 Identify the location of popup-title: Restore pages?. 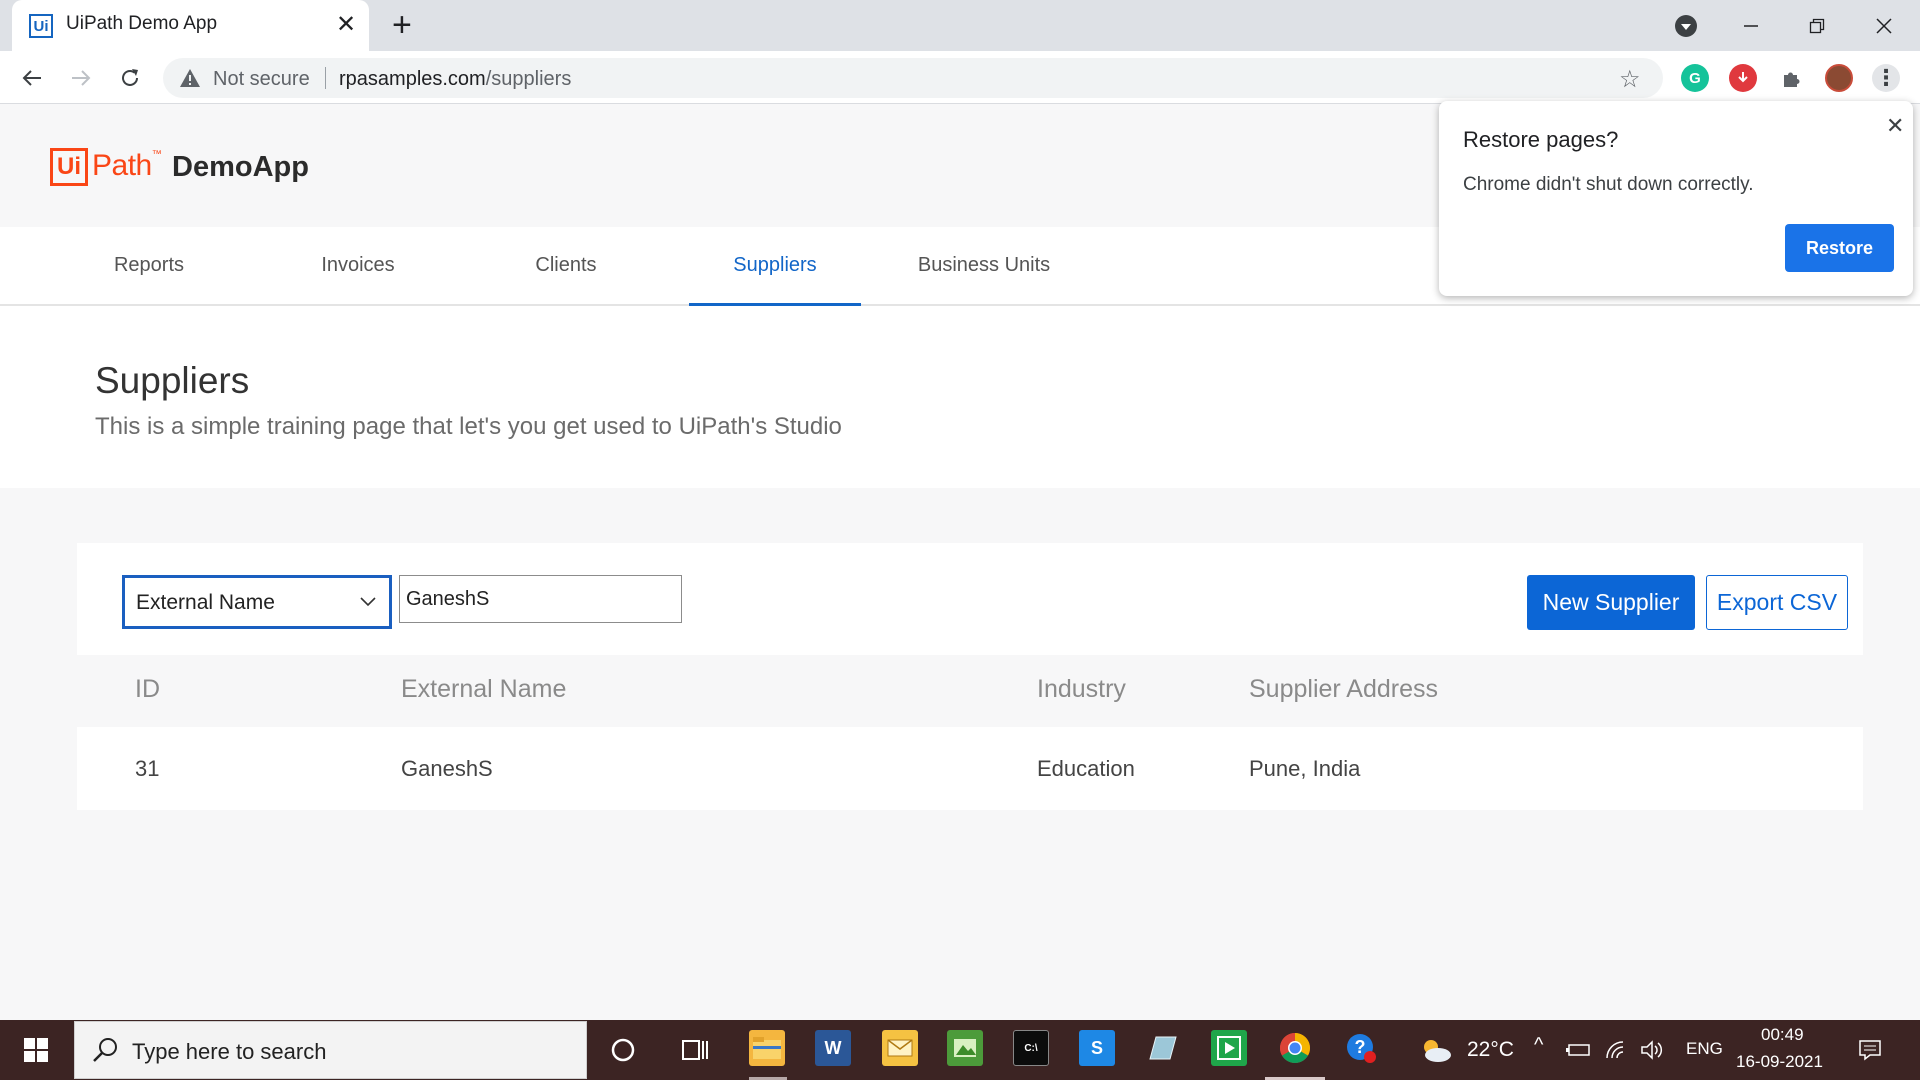
(1541, 139).